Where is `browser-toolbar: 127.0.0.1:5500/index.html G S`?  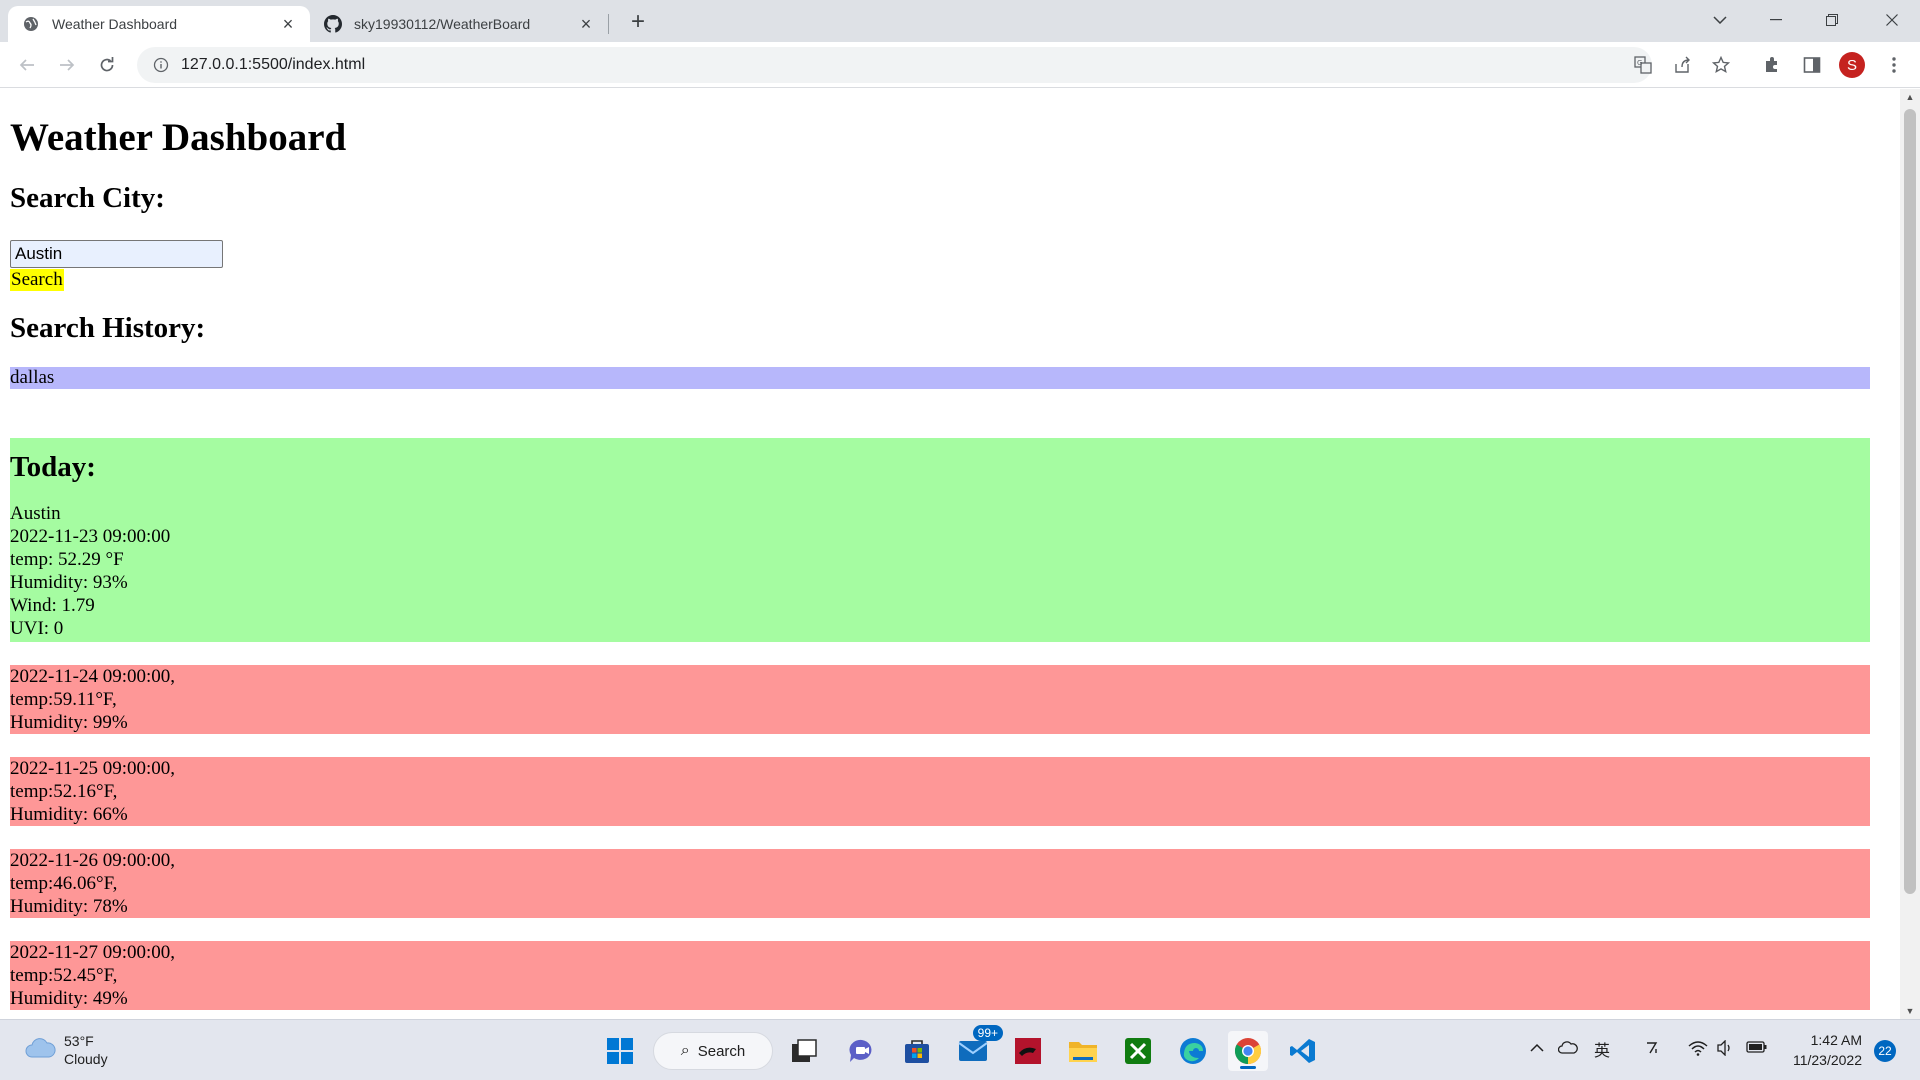 browser-toolbar: 127.0.0.1:5500/index.html G S is located at coordinates (960, 65).